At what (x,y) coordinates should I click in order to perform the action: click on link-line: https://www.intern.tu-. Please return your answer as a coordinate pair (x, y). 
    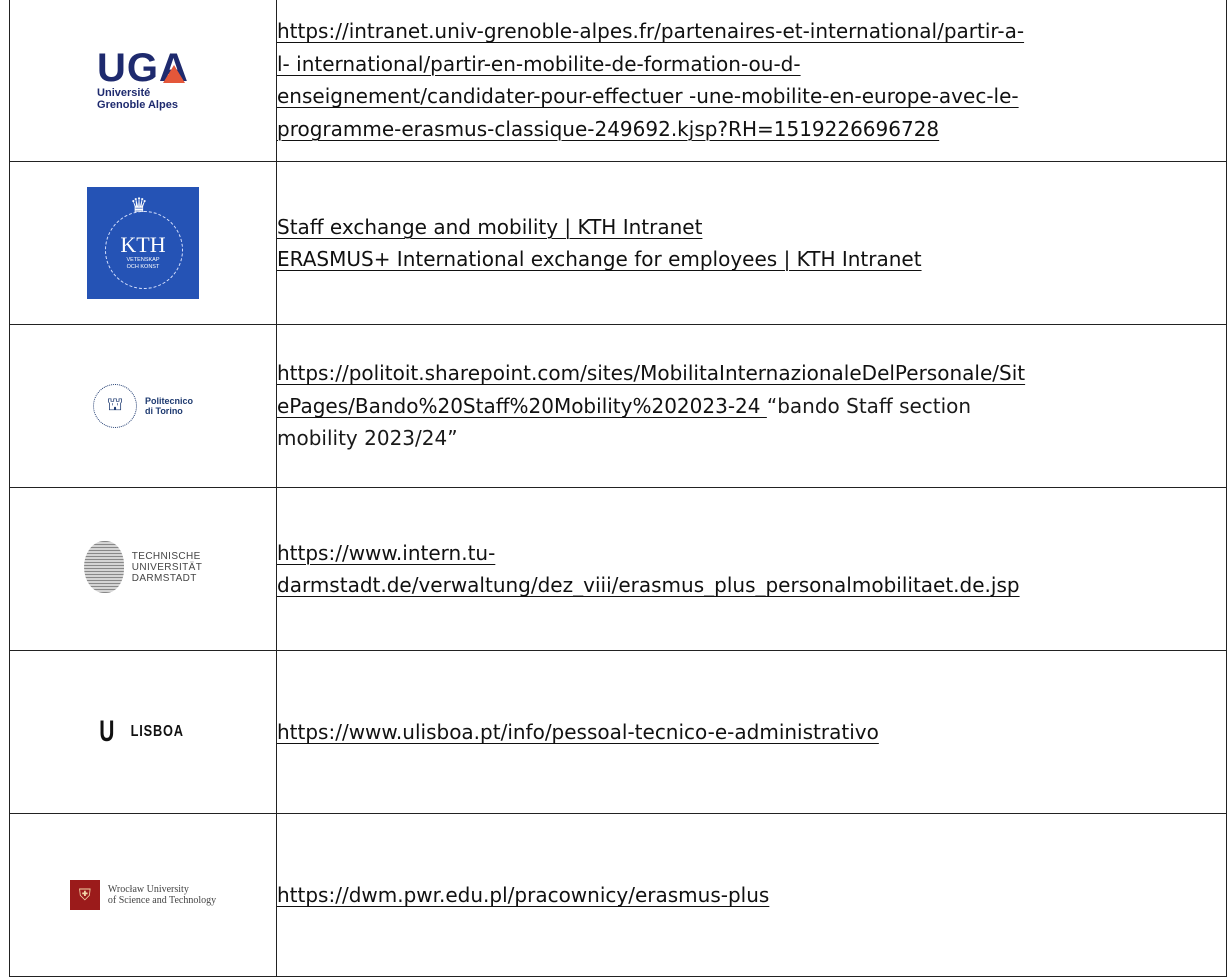
    Looking at the image, I should click on (386, 553).